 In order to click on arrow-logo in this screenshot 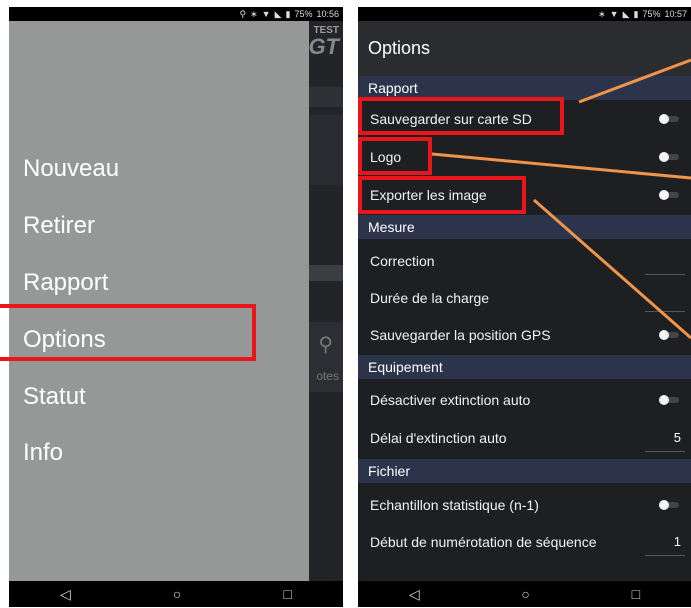, I will do `click(561, 166)`.